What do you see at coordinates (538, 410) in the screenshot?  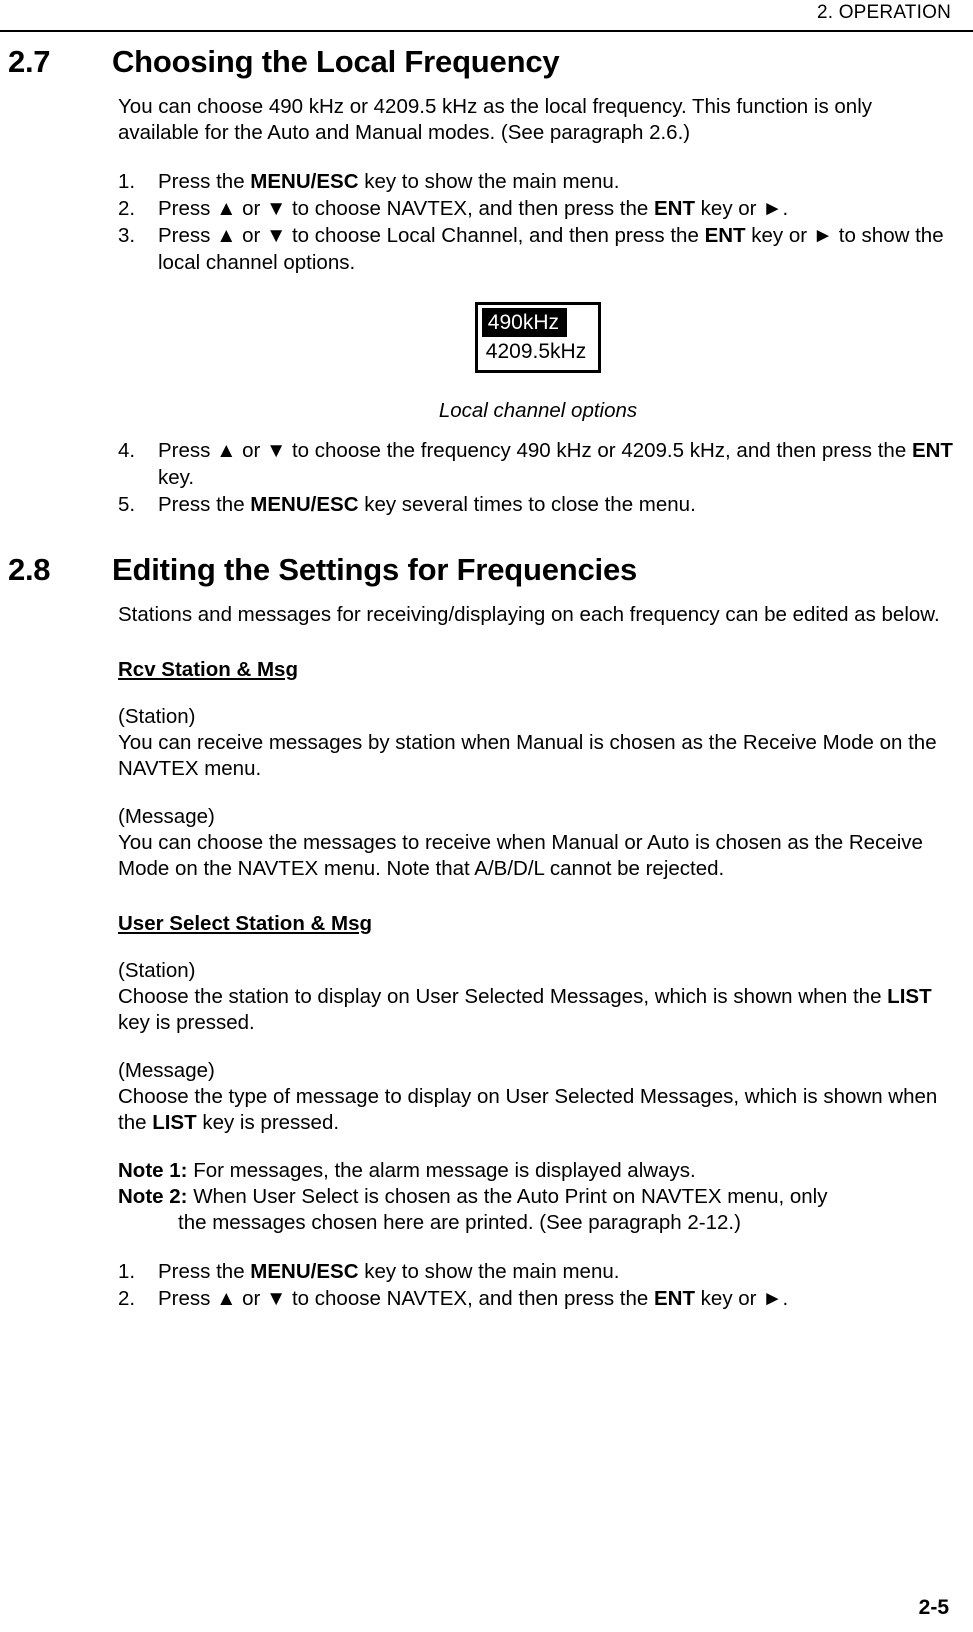 I see `figure-caption: Local channel options` at bounding box center [538, 410].